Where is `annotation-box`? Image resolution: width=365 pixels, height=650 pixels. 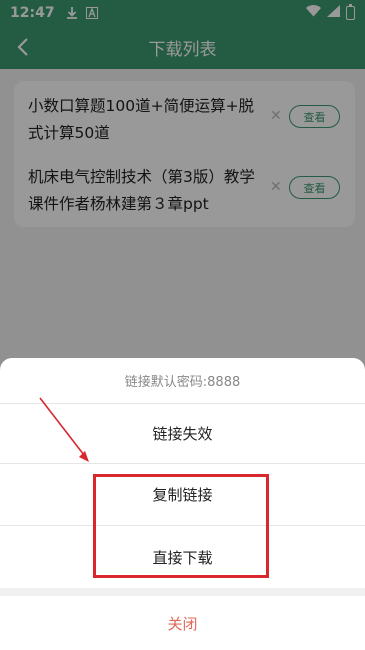 annotation-box is located at coordinates (181, 526).